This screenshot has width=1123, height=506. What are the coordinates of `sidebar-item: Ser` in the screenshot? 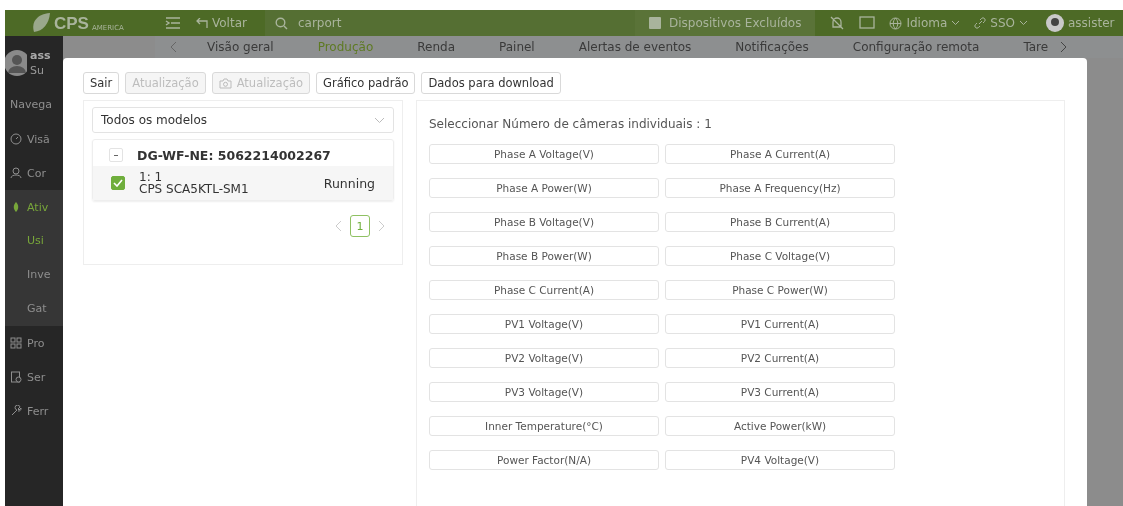 It's located at (34, 377).